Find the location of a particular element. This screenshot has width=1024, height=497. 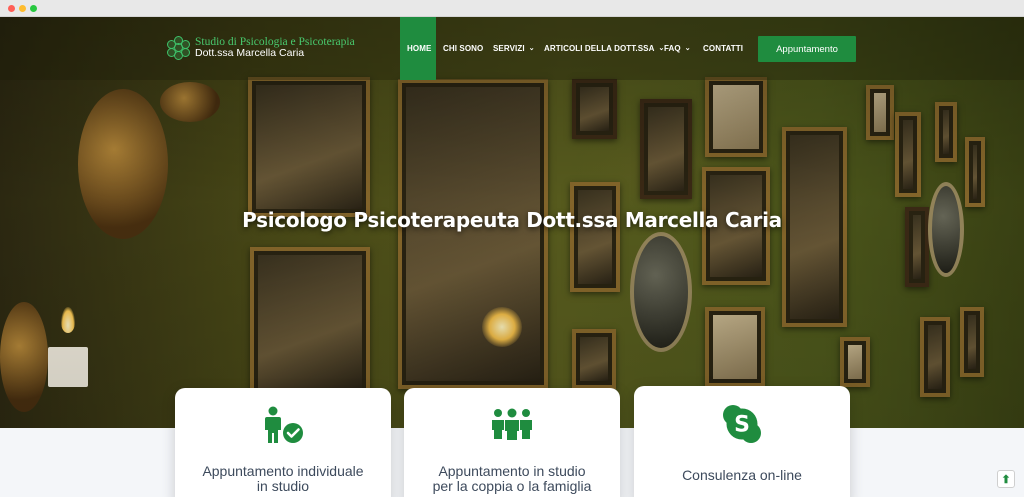

card-label-line2: in studio is located at coordinates (283, 486).